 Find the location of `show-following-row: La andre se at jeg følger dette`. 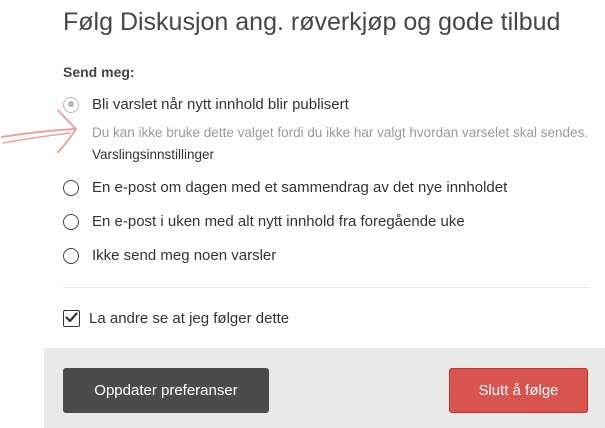

show-following-row: La andre se at jeg følger dette is located at coordinates (176, 318).